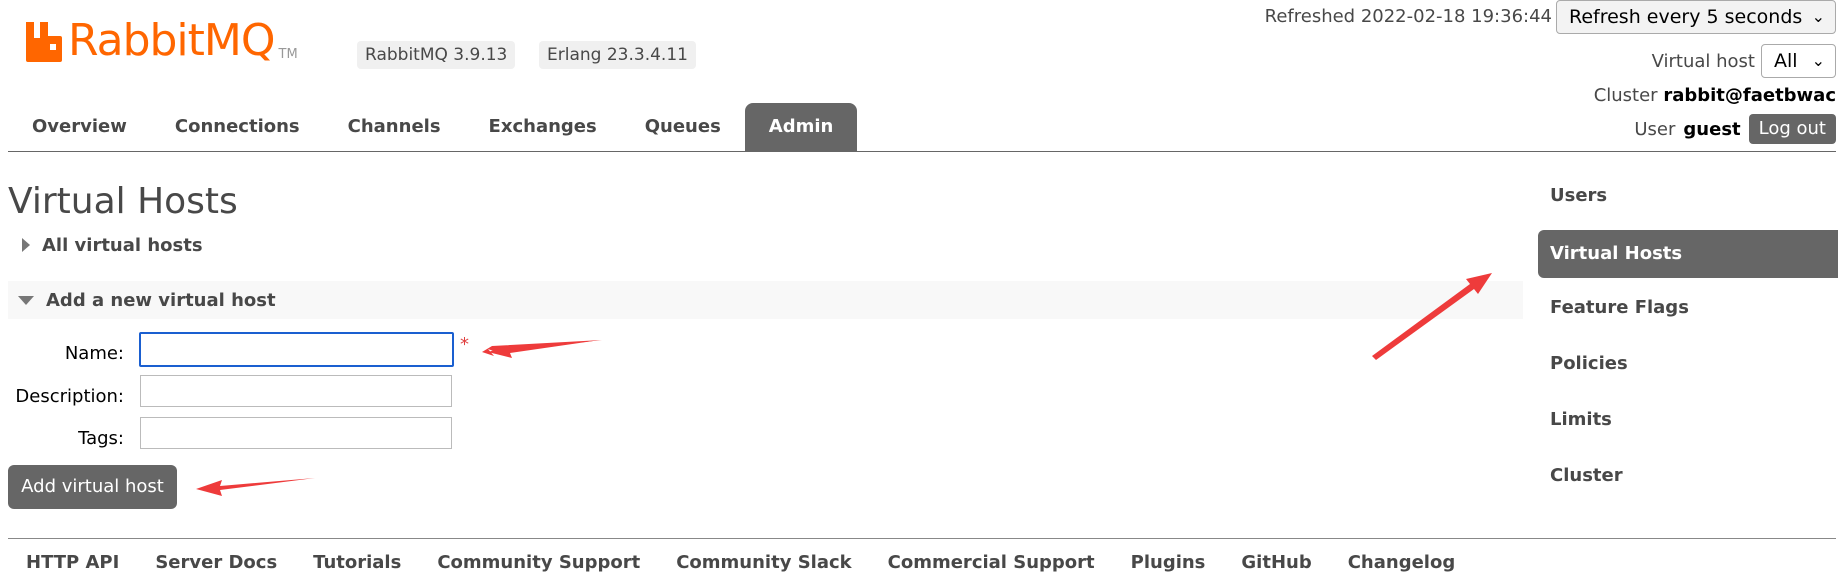 This screenshot has width=1844, height=585. What do you see at coordinates (683, 127) in the screenshot?
I see `tab-queues: Queues` at bounding box center [683, 127].